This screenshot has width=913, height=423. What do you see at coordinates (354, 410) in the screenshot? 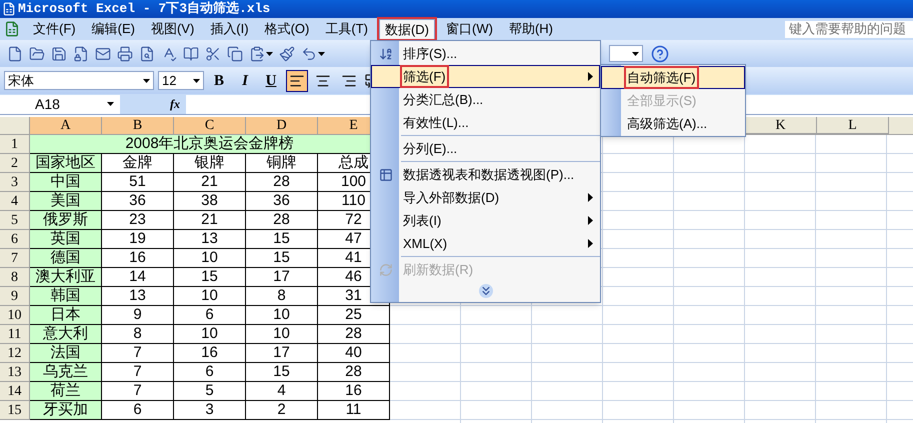
I see `table-cell: 11` at bounding box center [354, 410].